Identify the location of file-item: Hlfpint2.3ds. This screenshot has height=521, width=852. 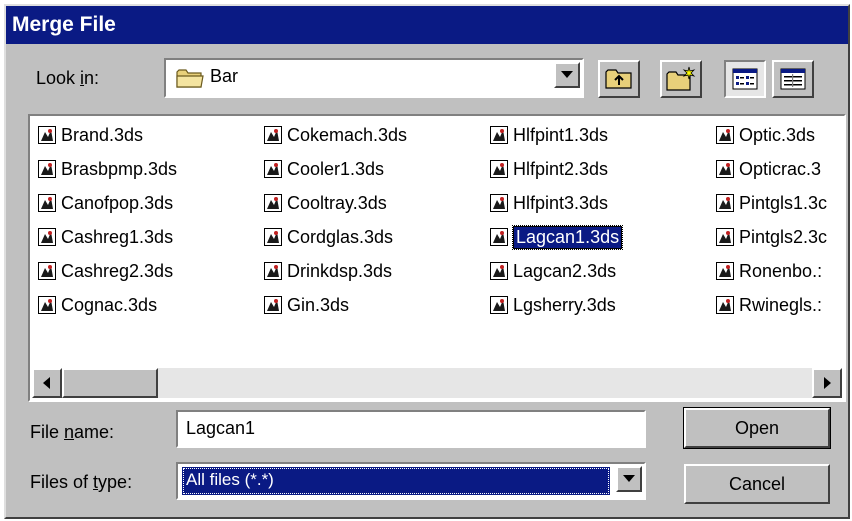
(549, 169).